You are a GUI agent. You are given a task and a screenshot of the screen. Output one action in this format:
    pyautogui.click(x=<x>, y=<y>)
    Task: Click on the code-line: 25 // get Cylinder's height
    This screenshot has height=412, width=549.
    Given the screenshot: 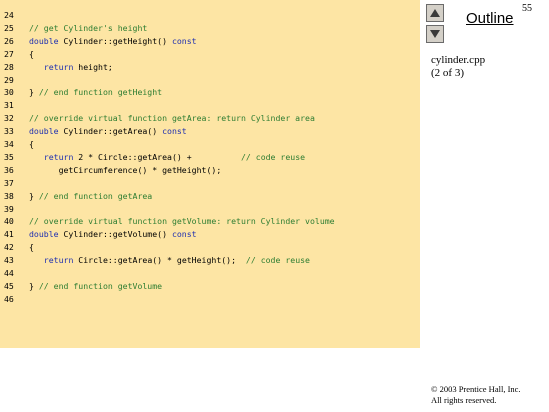 What is the action you would take?
    pyautogui.click(x=73, y=28)
    